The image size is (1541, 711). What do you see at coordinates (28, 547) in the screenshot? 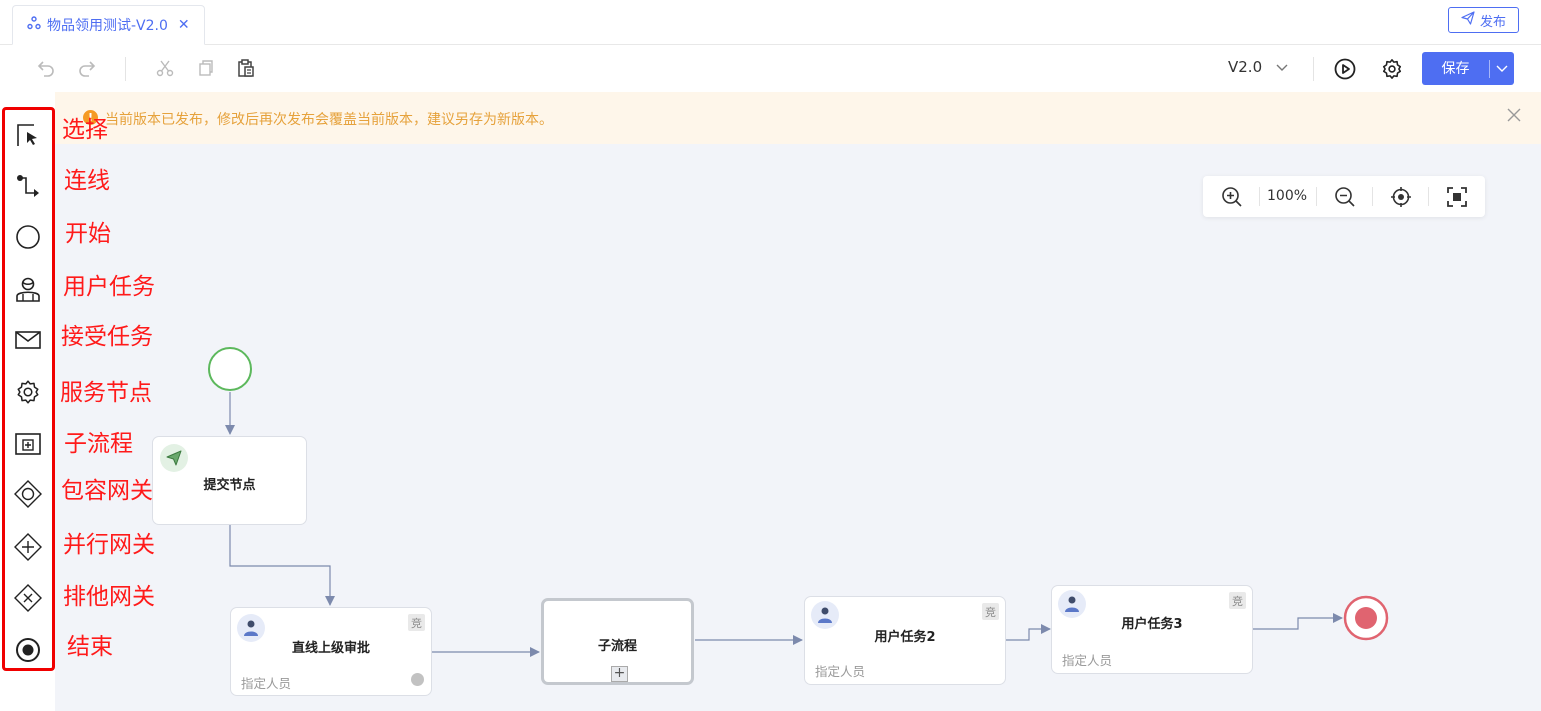
I see `parallel-gateway-icon` at bounding box center [28, 547].